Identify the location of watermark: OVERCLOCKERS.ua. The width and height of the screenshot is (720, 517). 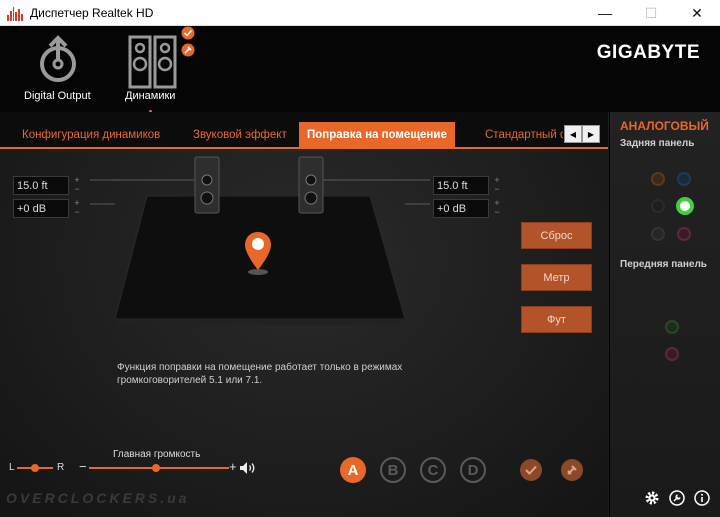
(98, 498).